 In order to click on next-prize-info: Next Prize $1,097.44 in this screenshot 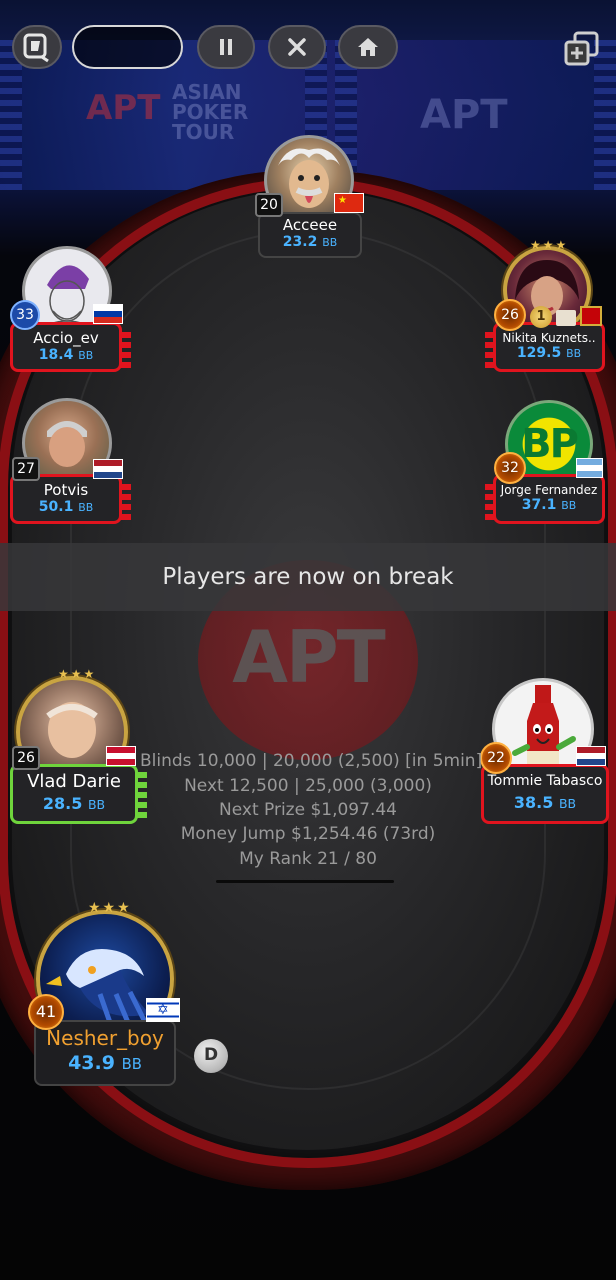, I will do `click(308, 810)`.